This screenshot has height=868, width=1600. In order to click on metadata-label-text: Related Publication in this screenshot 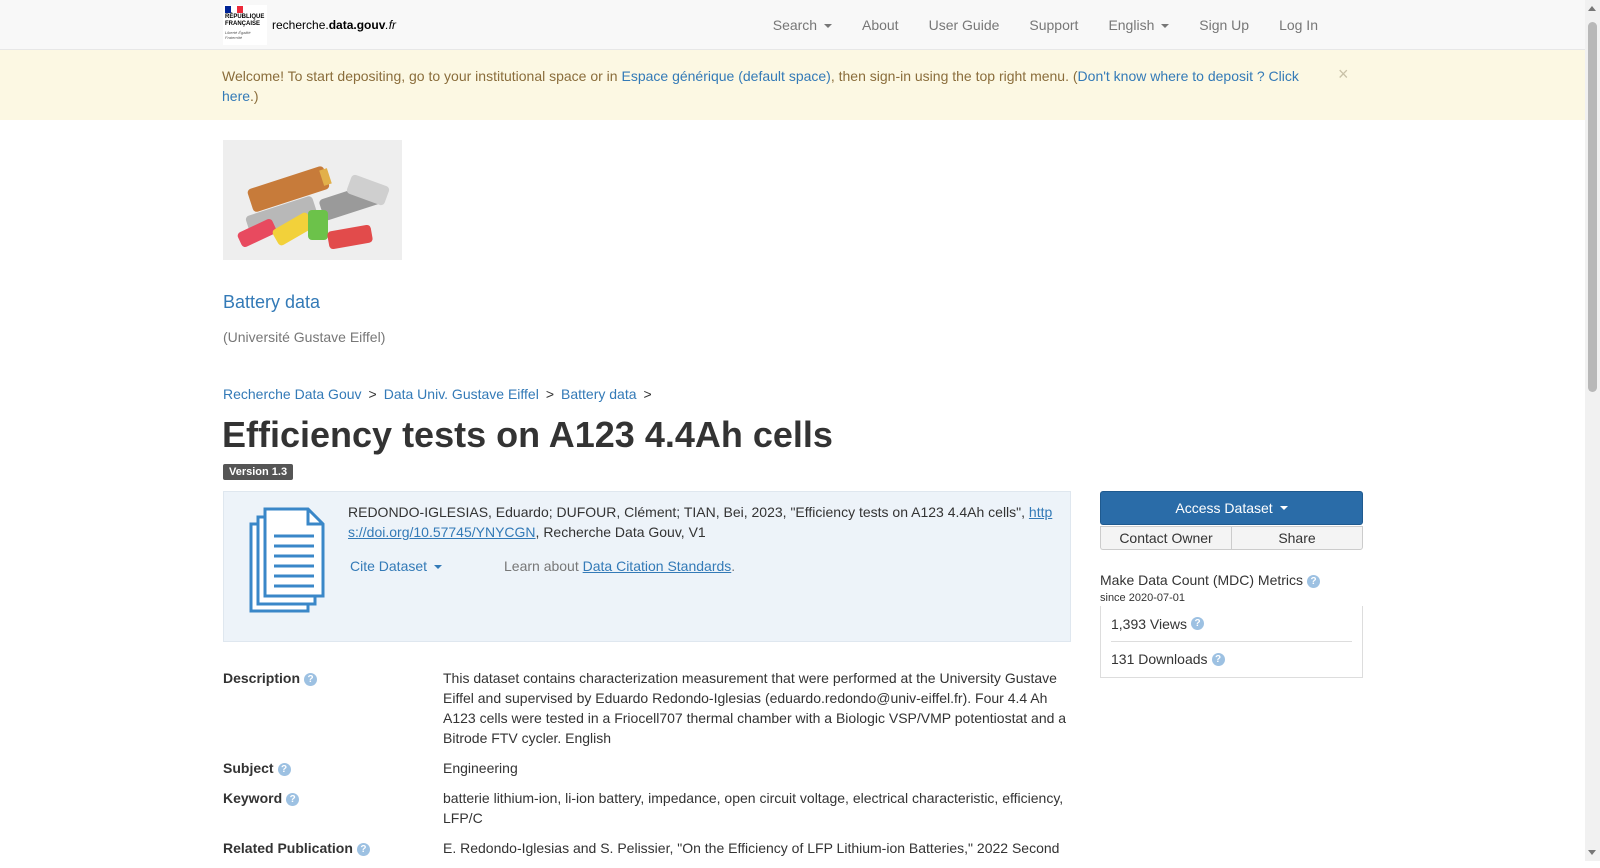, I will do `click(288, 848)`.